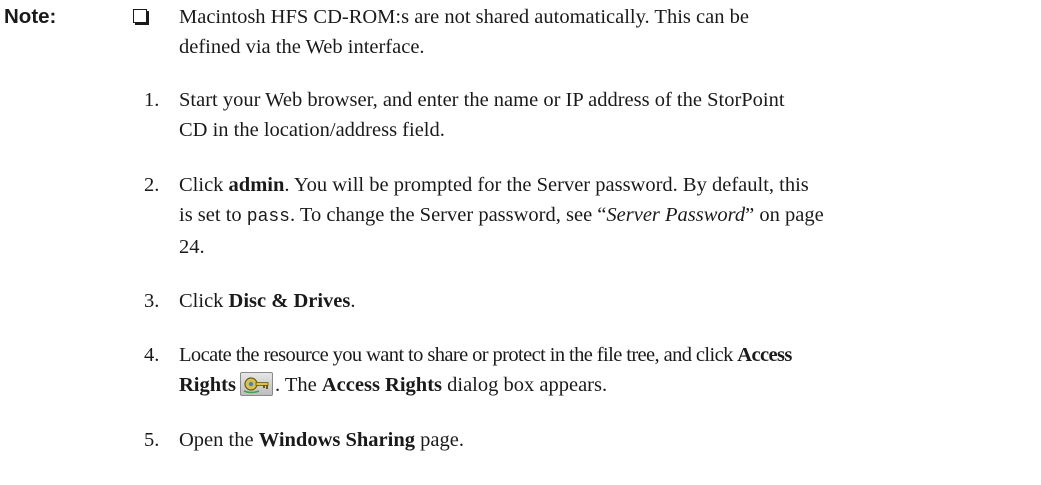 This screenshot has width=1041, height=485. What do you see at coordinates (312, 130) in the screenshot?
I see `step-text-line: CD in the location/address field.` at bounding box center [312, 130].